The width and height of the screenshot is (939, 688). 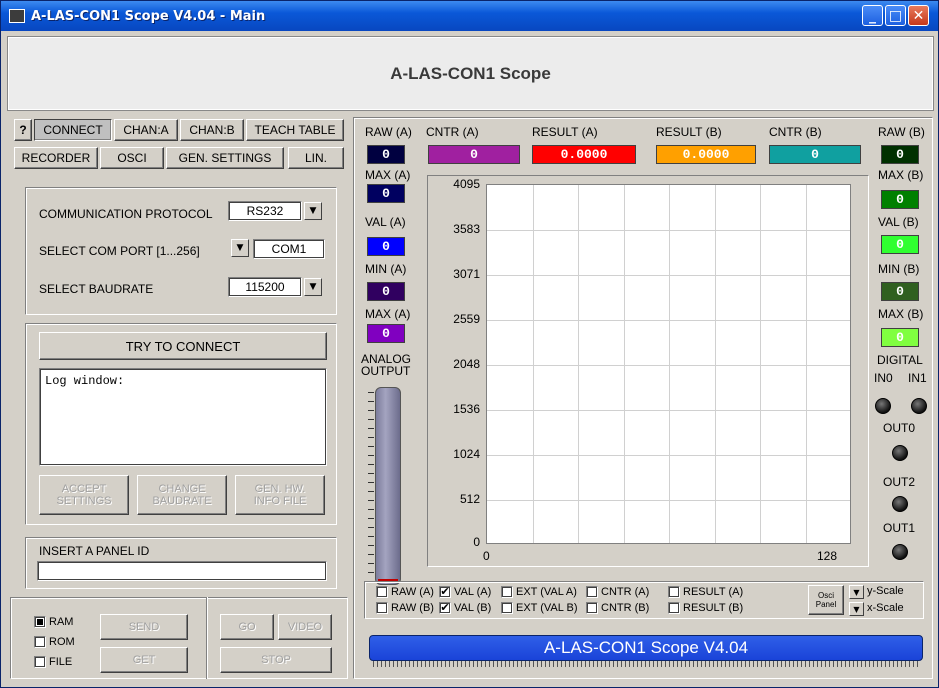 What do you see at coordinates (826, 600) in the screenshot?
I see `osci-panel-button: Osci Panel` at bounding box center [826, 600].